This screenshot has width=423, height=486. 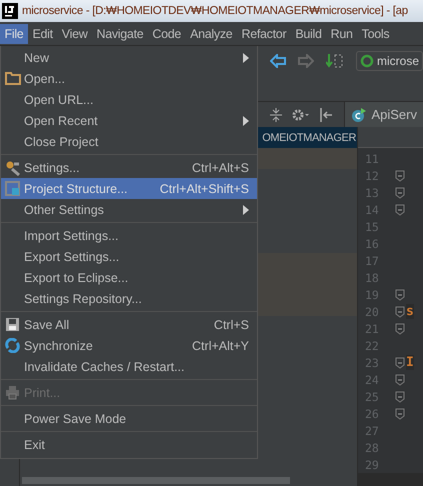 I want to click on code-text: I, so click(x=410, y=362).